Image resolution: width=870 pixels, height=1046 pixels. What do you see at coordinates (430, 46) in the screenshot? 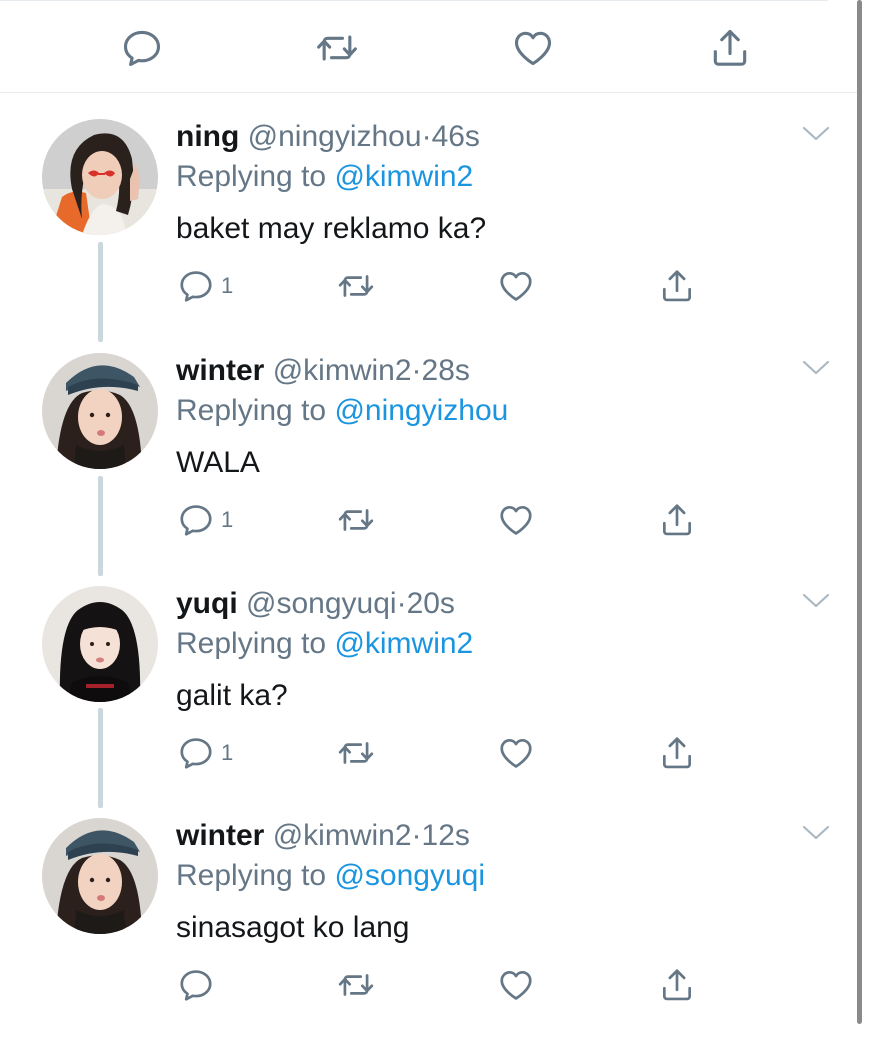
I see `main-tweet-actions` at bounding box center [430, 46].